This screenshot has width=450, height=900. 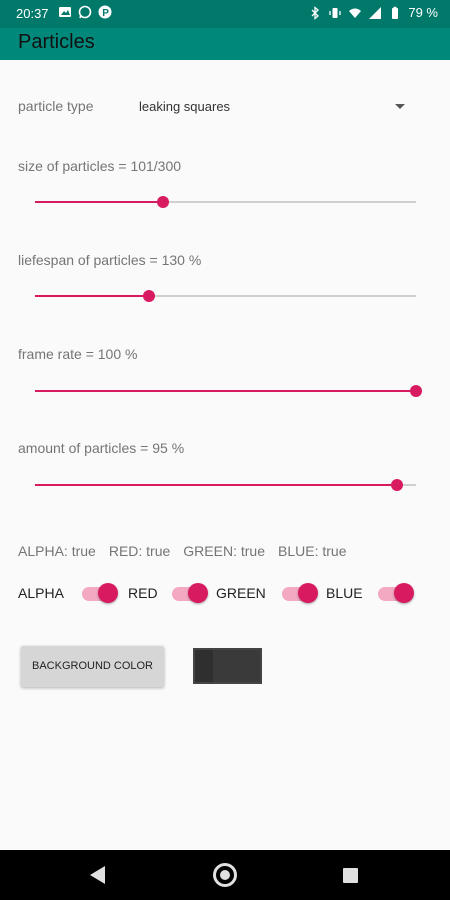 I want to click on alpha-switch-label: ALPHA, so click(x=41, y=593).